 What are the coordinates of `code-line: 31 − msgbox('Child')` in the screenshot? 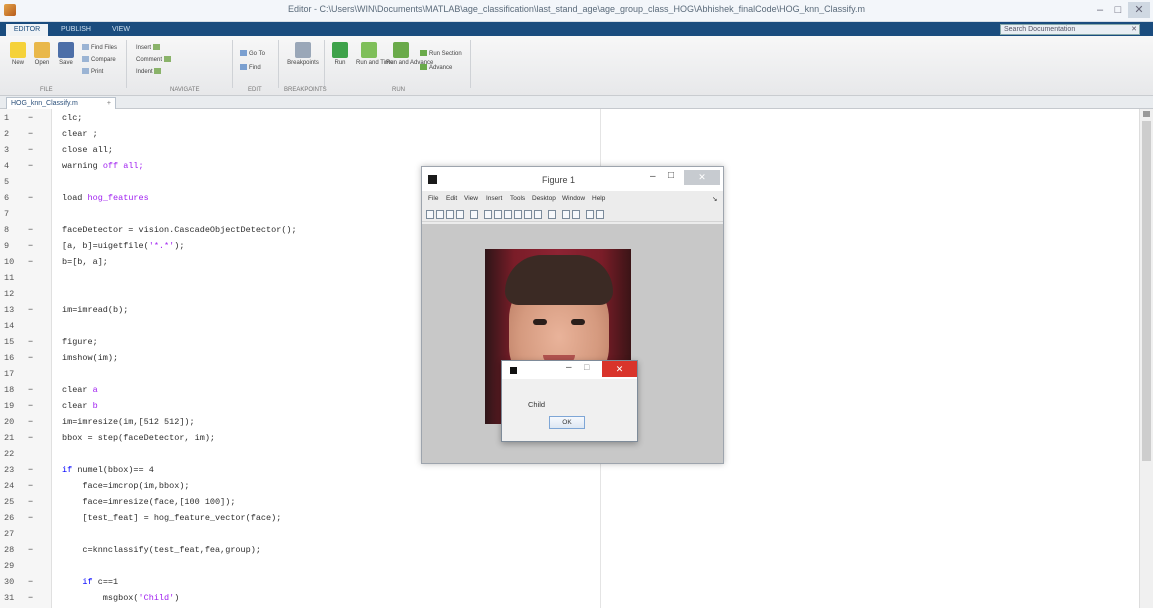 It's located at (300, 598).